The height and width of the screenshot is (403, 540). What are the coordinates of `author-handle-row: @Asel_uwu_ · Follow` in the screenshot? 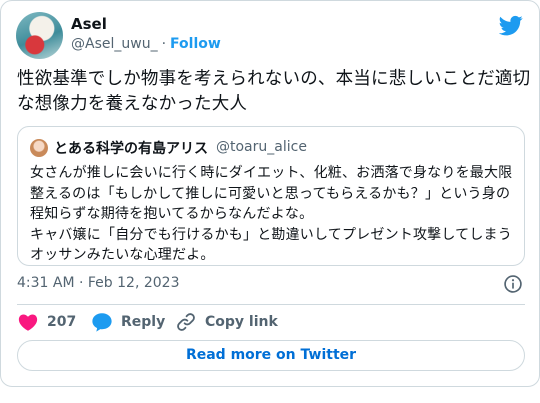 It's located at (146, 44).